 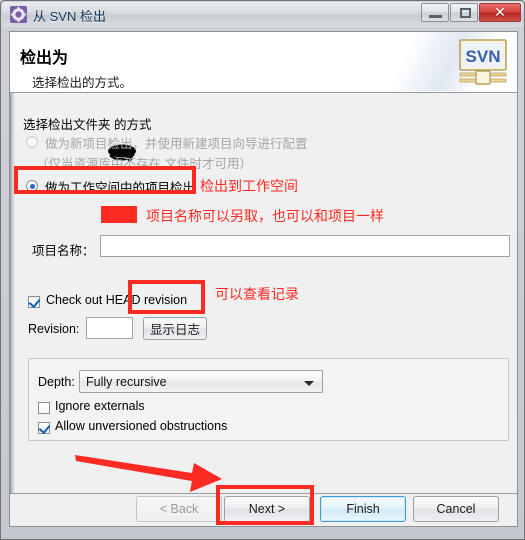 I want to click on ignore-externals-label: Ignore externals, so click(x=100, y=406).